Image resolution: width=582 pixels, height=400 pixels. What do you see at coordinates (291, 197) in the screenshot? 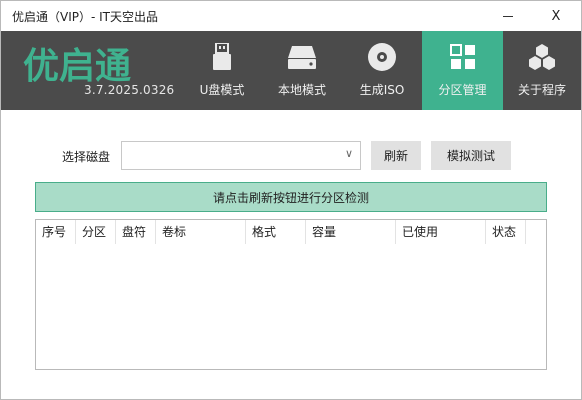
I see `status-message: 请点击刷新按钮进行分区检测` at bounding box center [291, 197].